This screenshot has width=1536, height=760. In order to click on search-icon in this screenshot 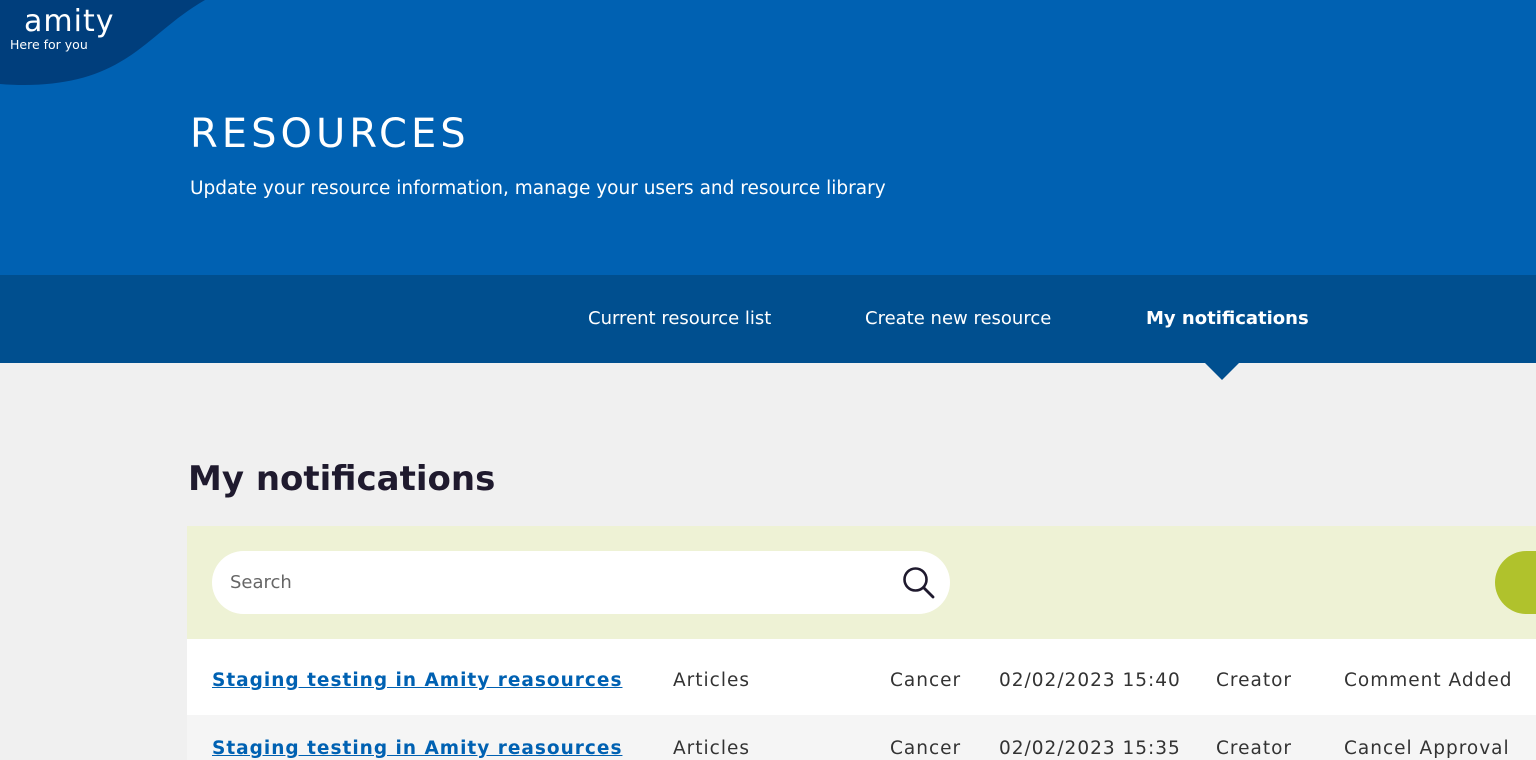, I will do `click(919, 583)`.